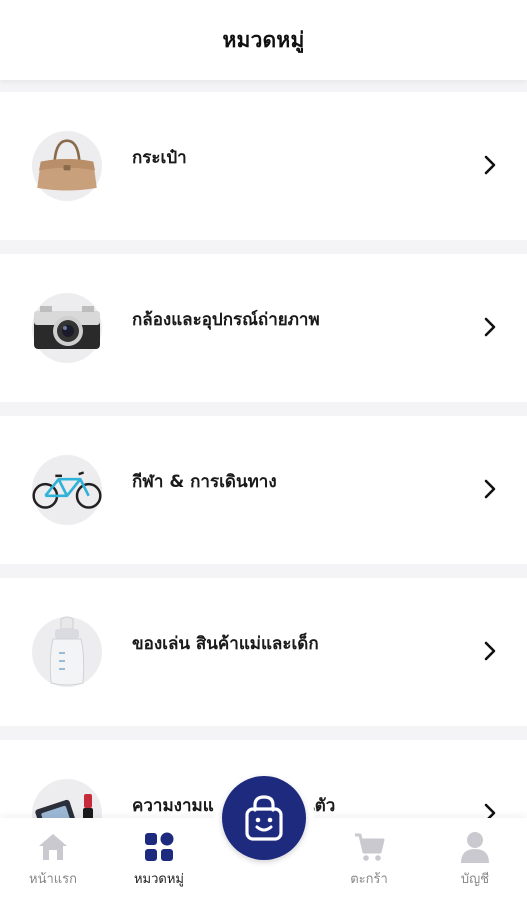 The height and width of the screenshot is (900, 527). I want to click on nav-account: บัญชี, so click(475, 859).